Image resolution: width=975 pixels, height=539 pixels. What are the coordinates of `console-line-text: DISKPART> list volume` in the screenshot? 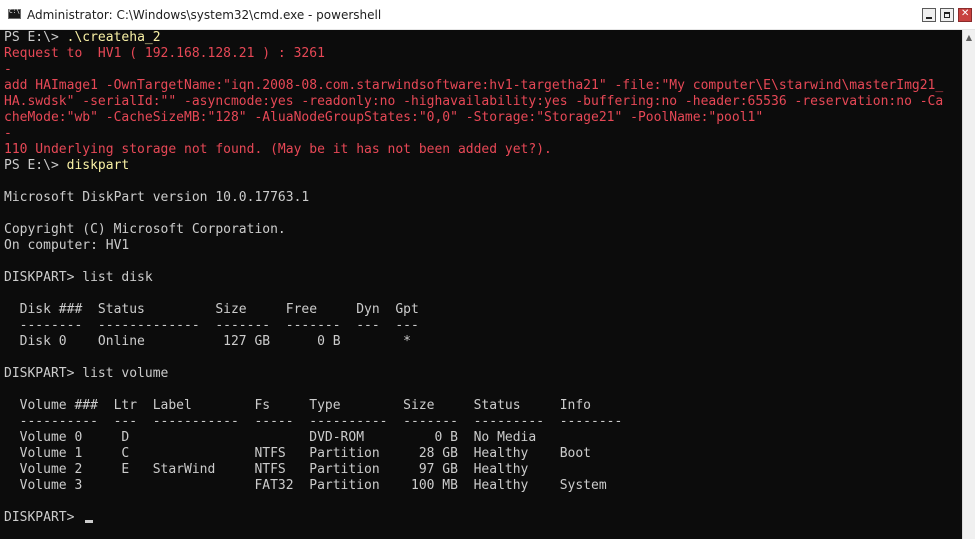 It's located at (86, 373).